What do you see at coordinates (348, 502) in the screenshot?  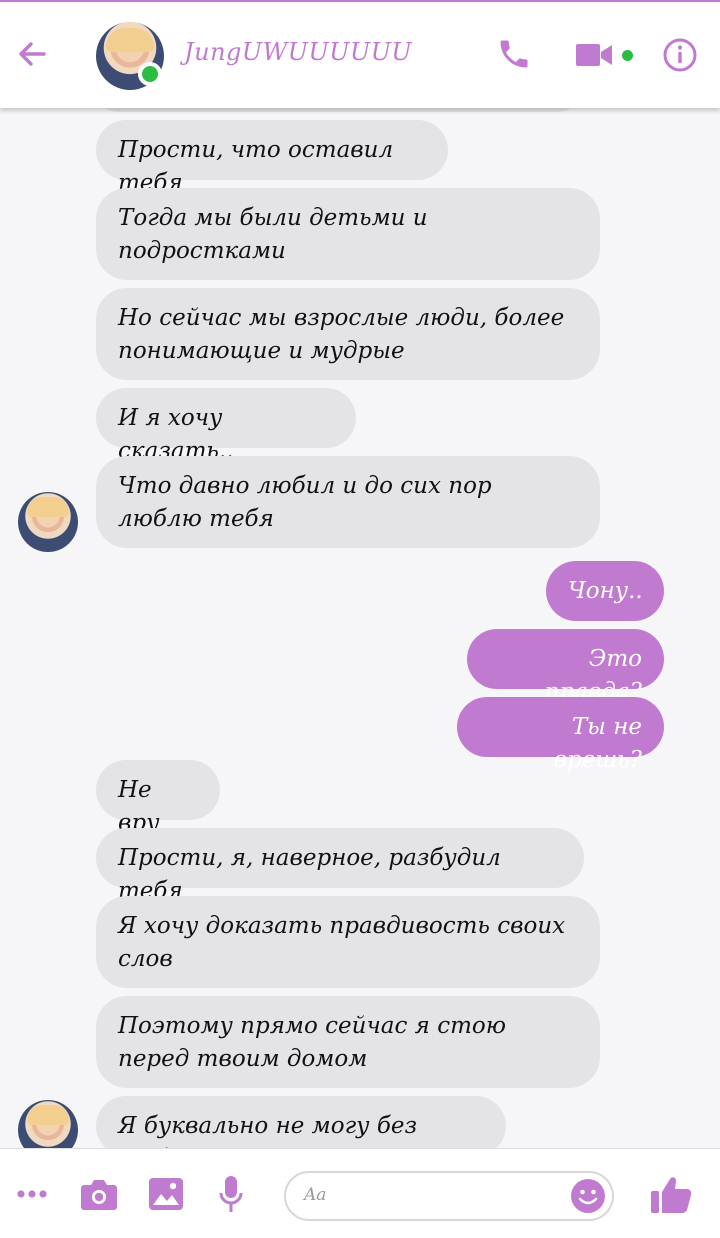 I see `message-bubble-incoming: Что давно любил и до сих пор люблю тебя` at bounding box center [348, 502].